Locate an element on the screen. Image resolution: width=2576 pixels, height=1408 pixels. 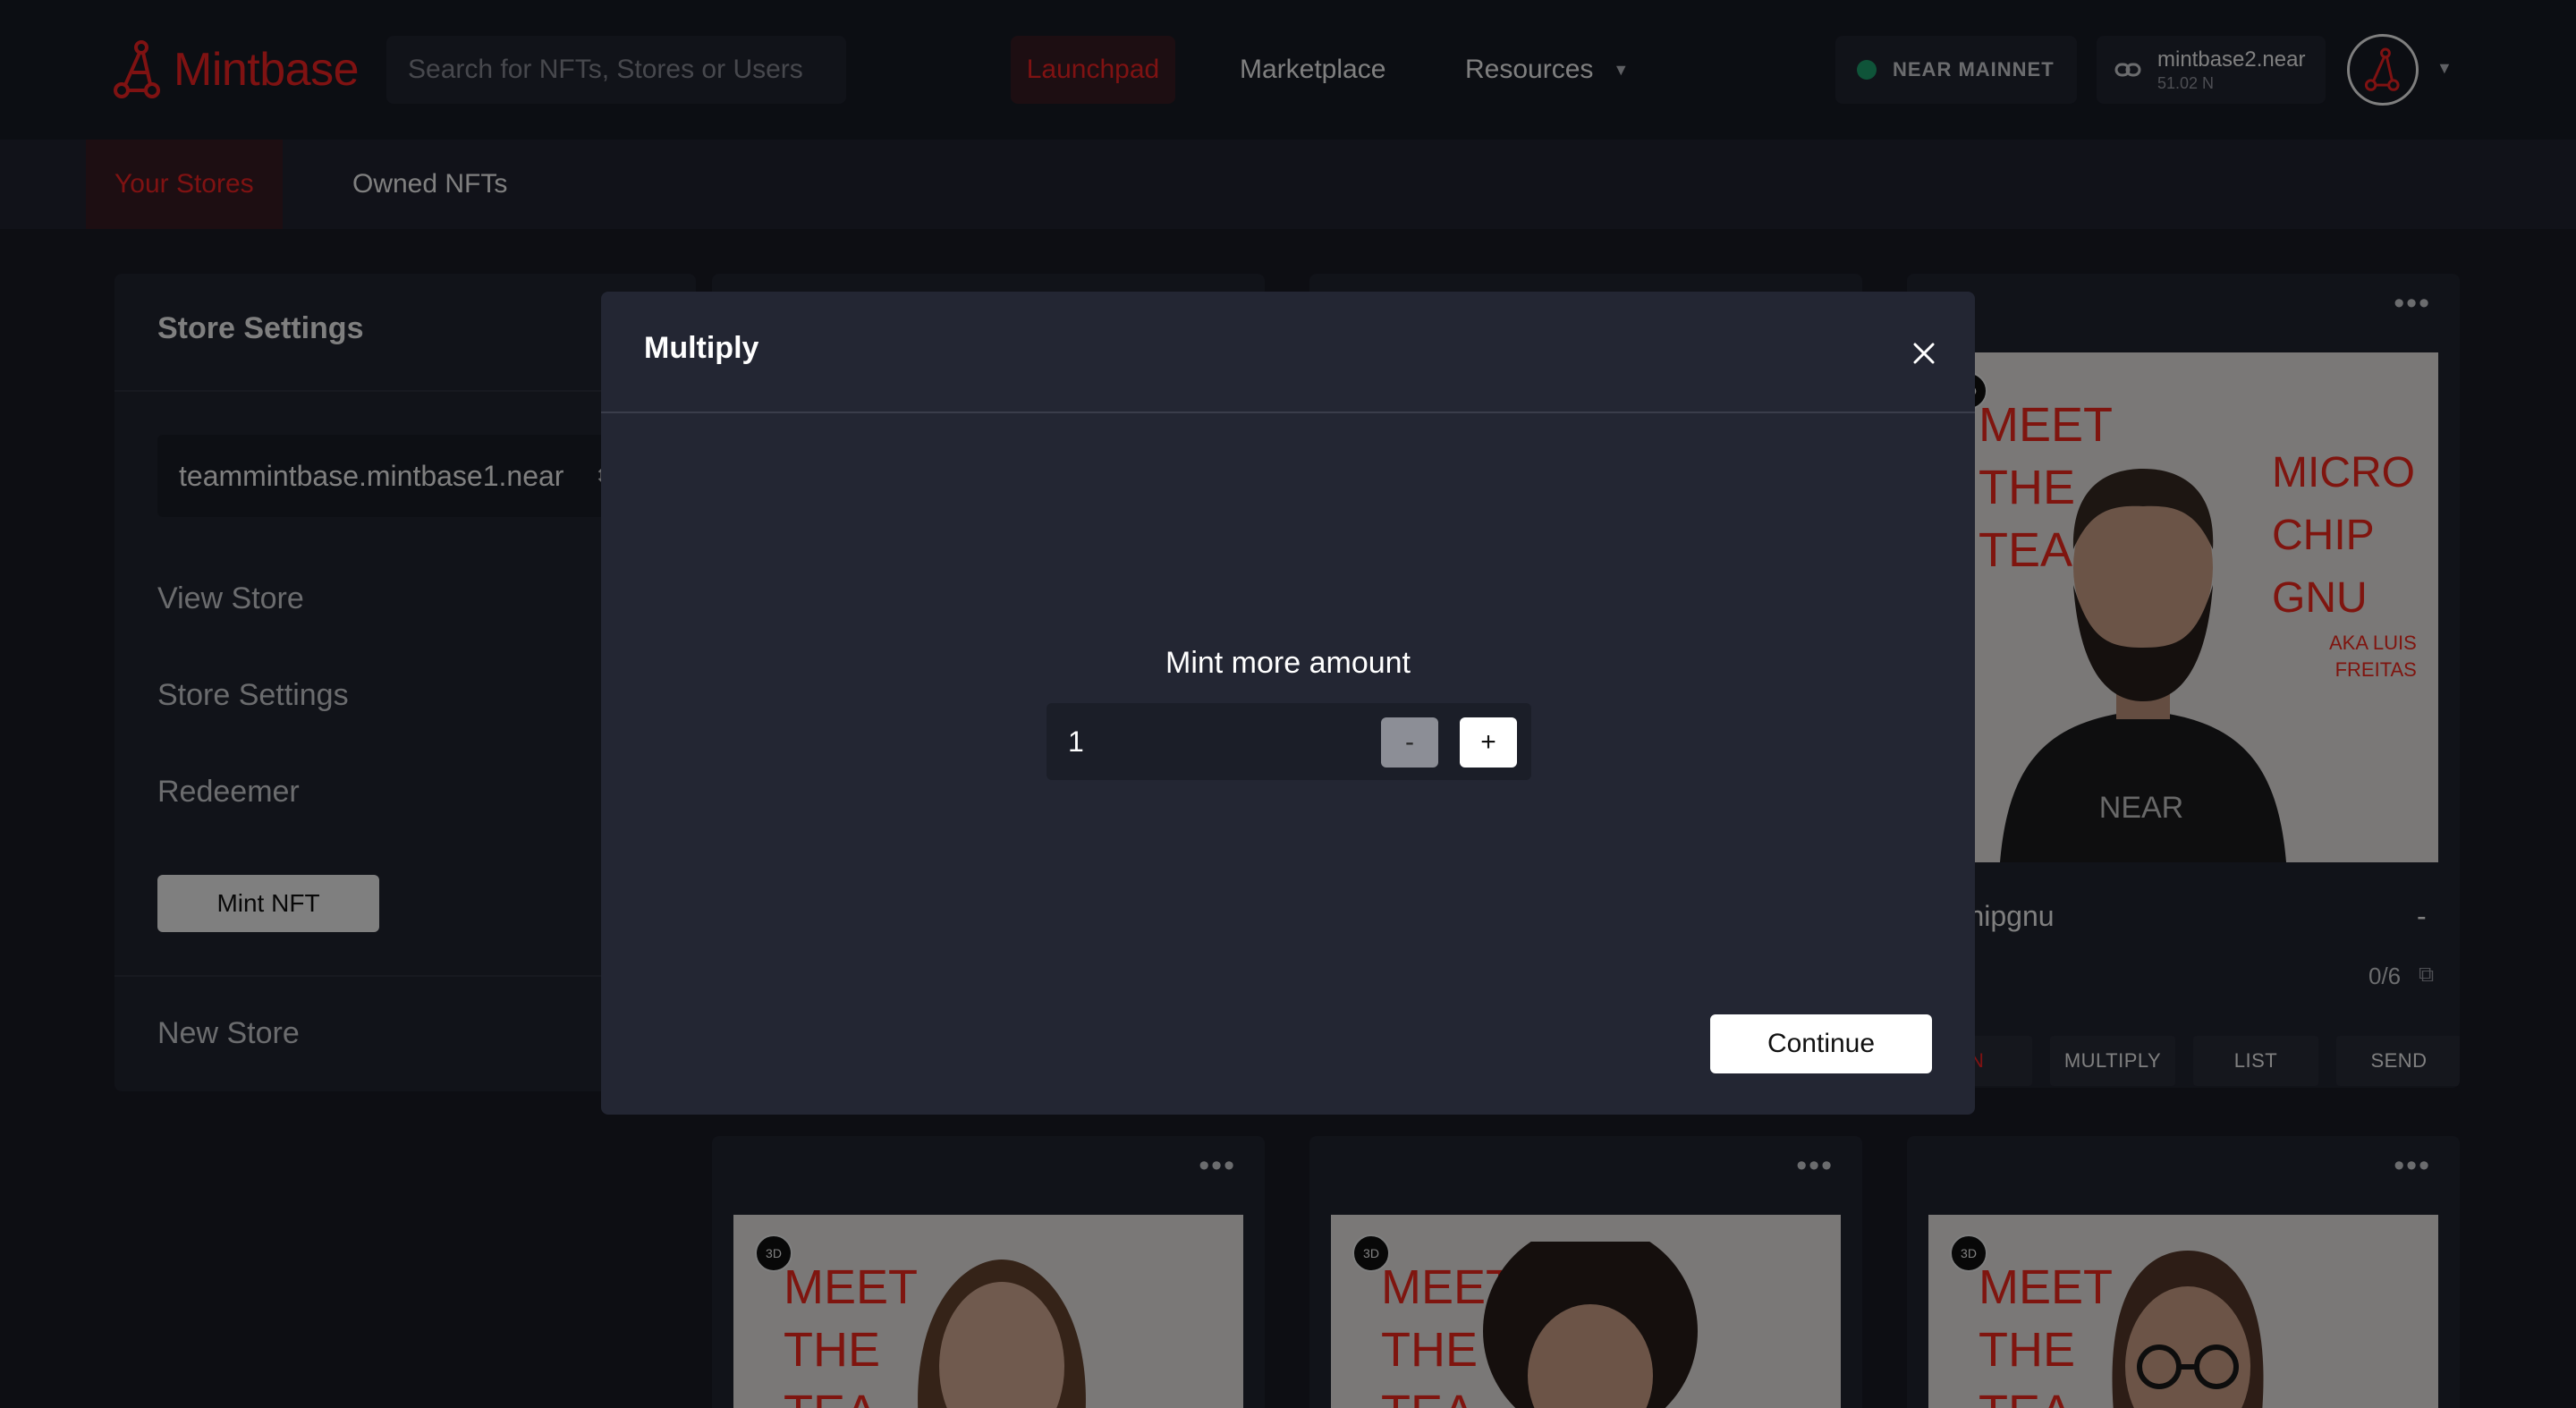
quantity-stepper: 1 - + is located at coordinates (1288, 741).